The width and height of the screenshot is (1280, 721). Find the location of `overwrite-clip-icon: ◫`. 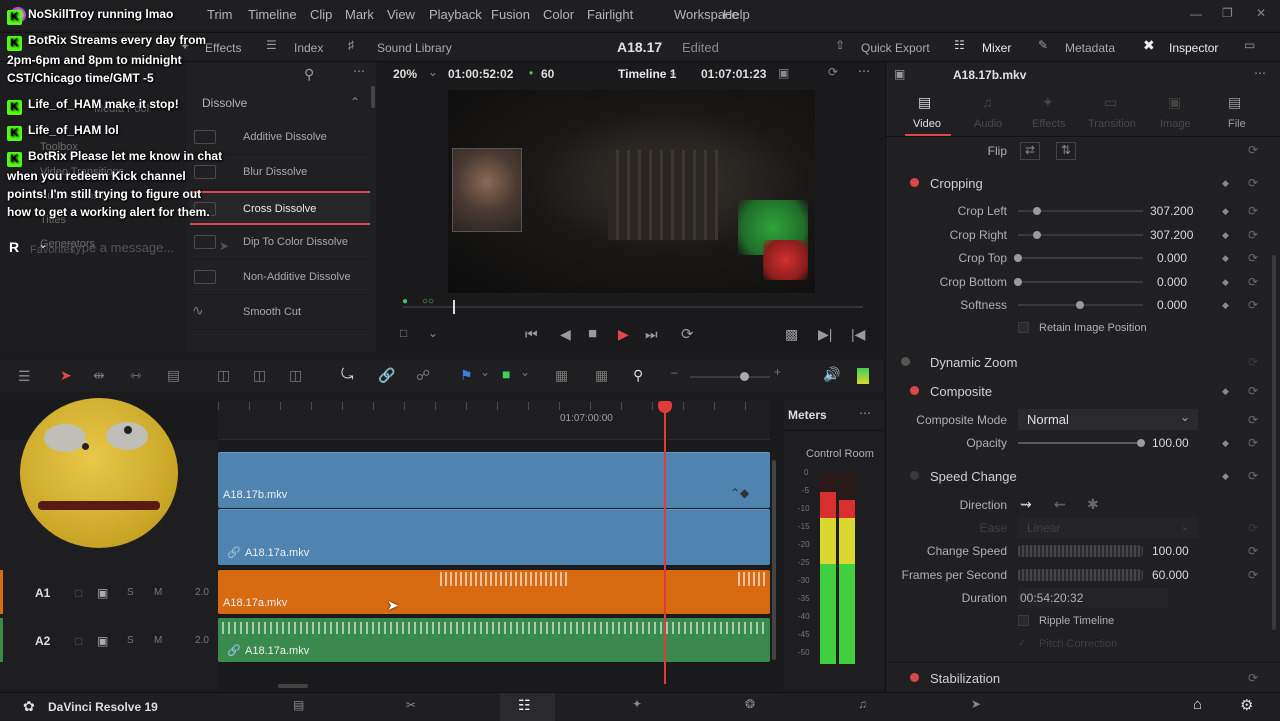

overwrite-clip-icon: ◫ is located at coordinates (259, 375).